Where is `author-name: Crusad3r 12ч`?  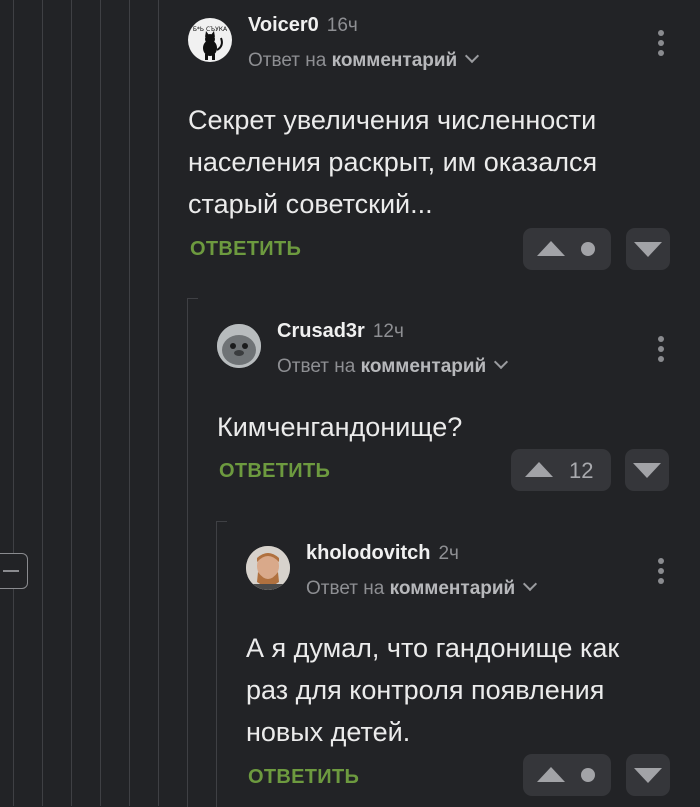 author-name: Crusad3r 12ч is located at coordinates (340, 331).